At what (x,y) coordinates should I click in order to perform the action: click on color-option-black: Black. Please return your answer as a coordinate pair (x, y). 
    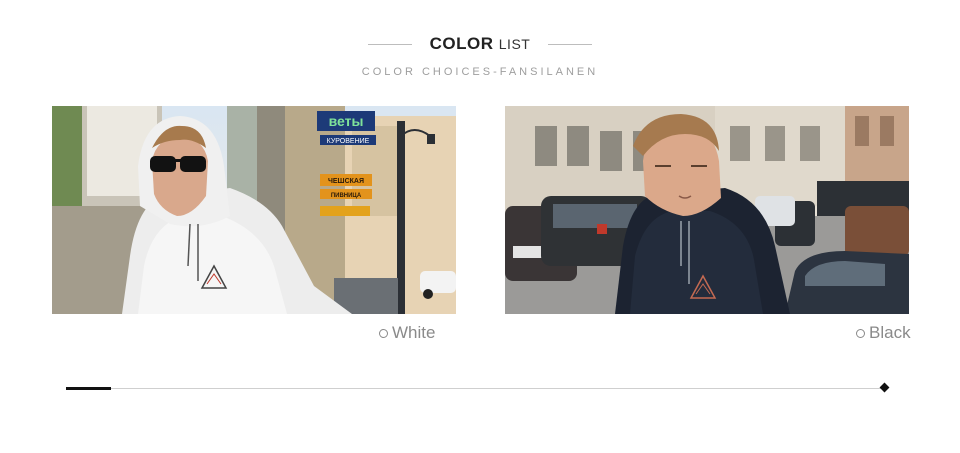
    Looking at the image, I should click on (883, 333).